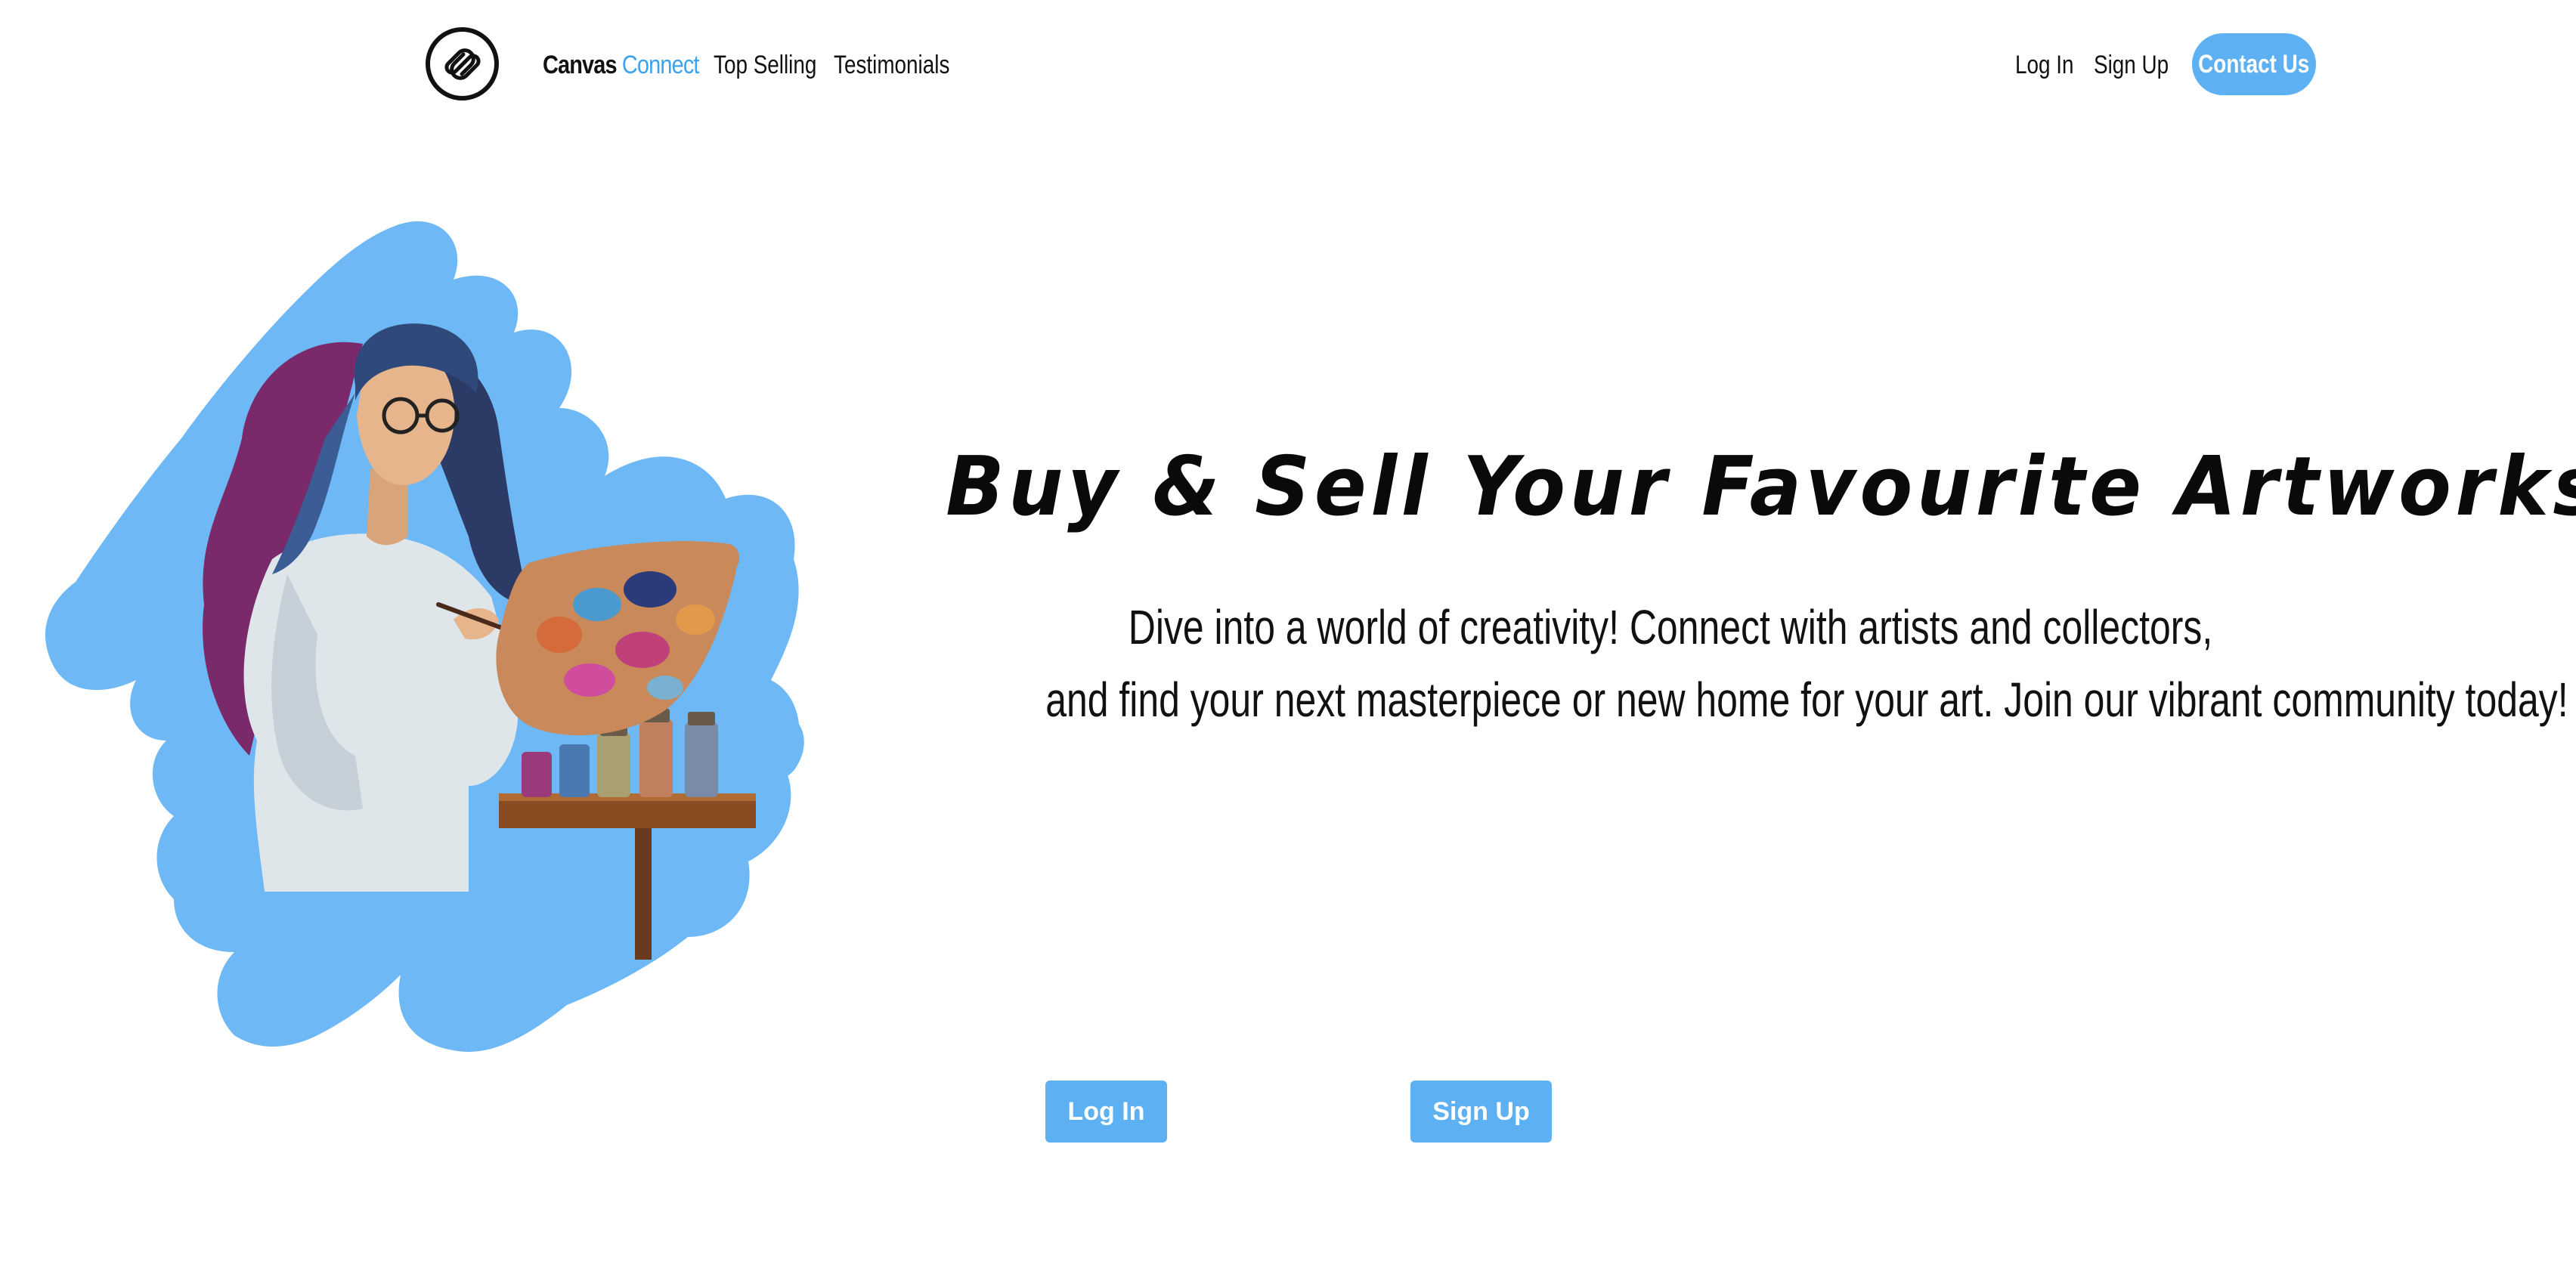 The width and height of the screenshot is (2576, 1274). What do you see at coordinates (765, 65) in the screenshot?
I see `nav-link-top-selling: Top Selling` at bounding box center [765, 65].